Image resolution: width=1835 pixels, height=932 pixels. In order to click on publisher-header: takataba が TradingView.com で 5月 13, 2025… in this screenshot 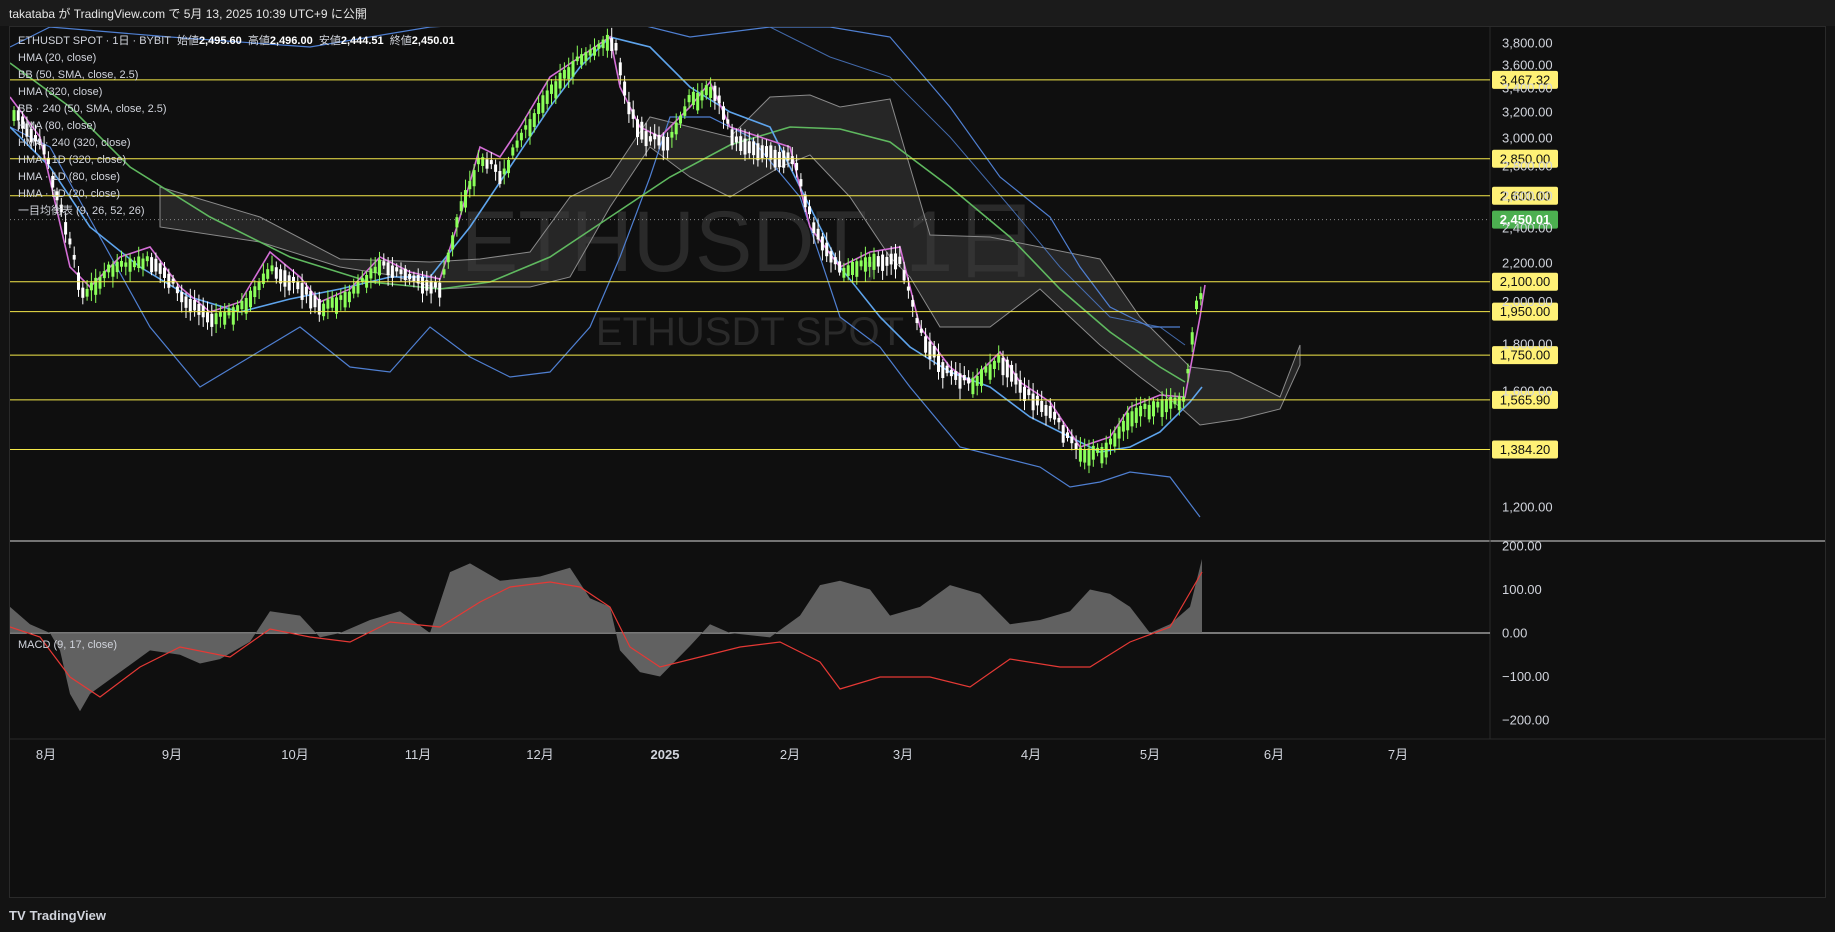, I will do `click(917, 13)`.